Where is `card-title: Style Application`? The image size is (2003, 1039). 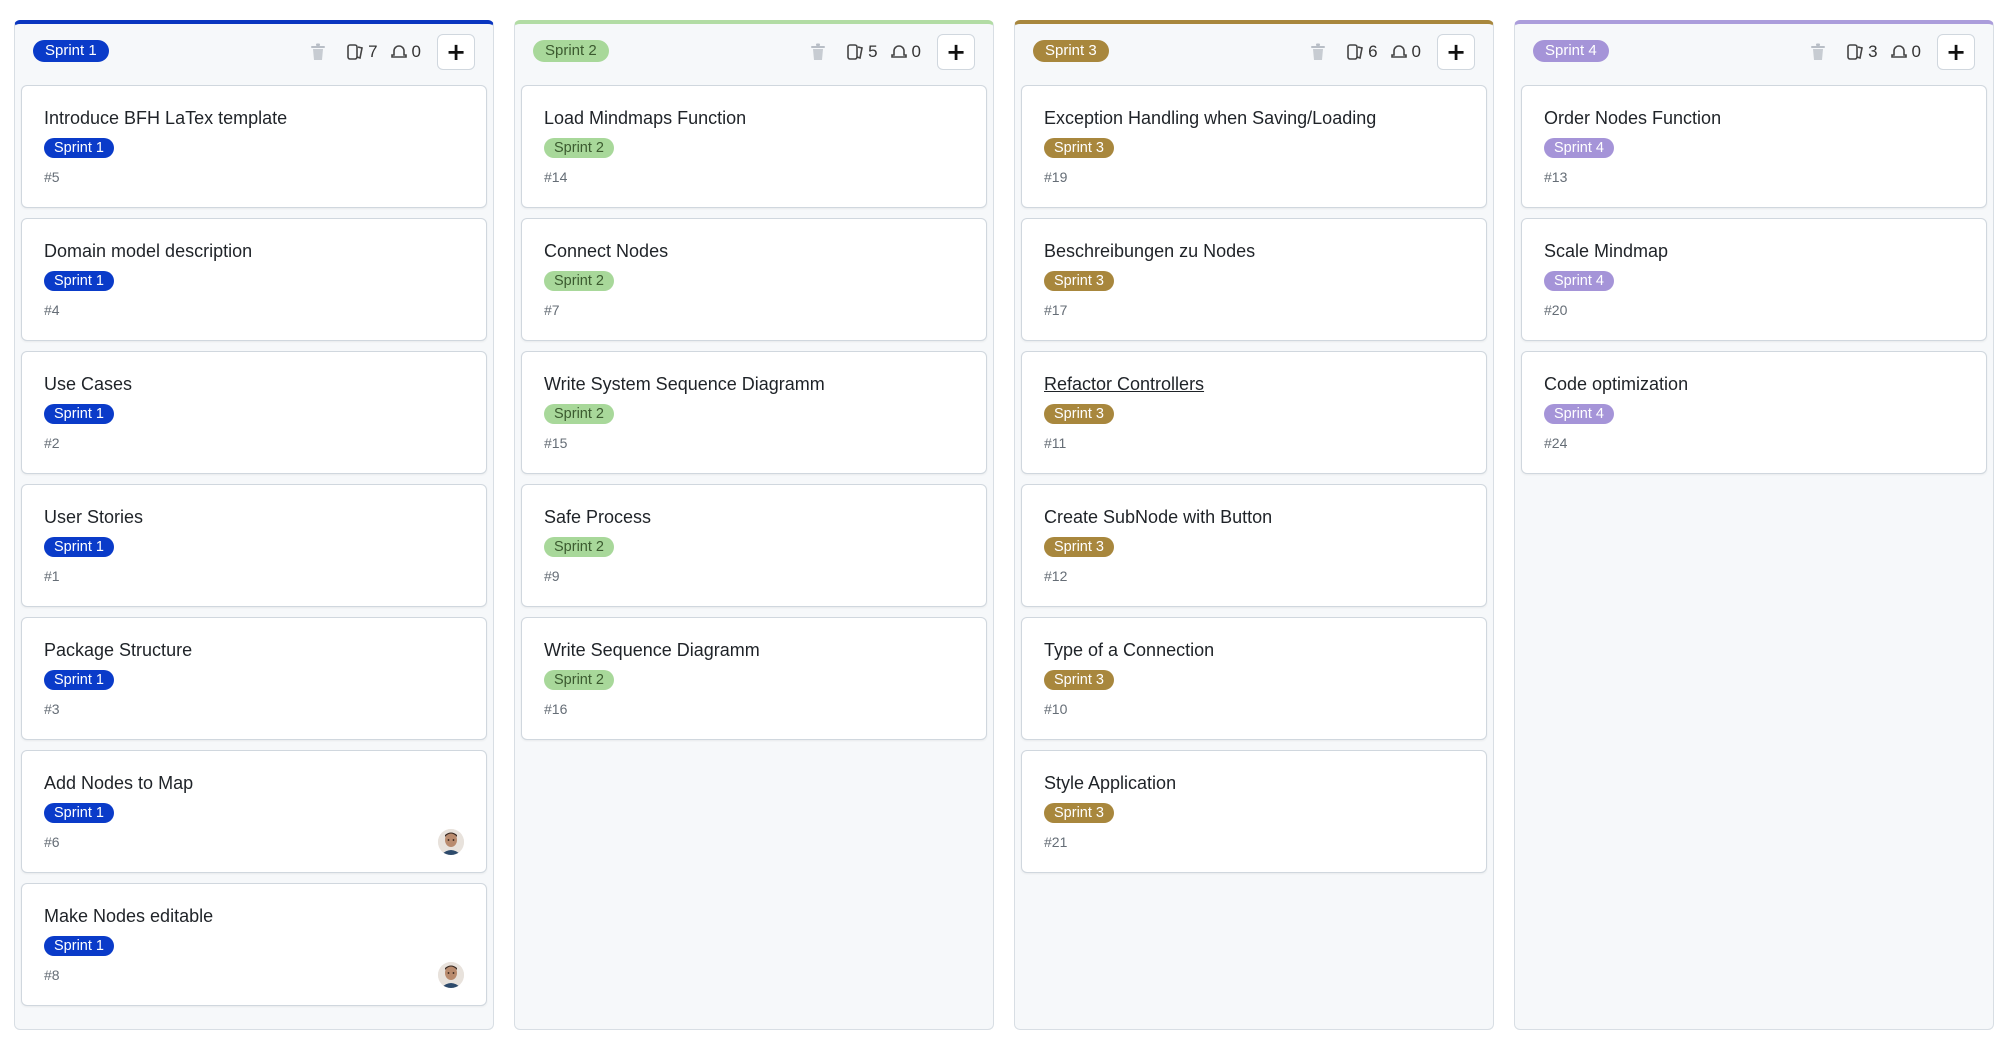
card-title: Style Application is located at coordinates (1110, 783).